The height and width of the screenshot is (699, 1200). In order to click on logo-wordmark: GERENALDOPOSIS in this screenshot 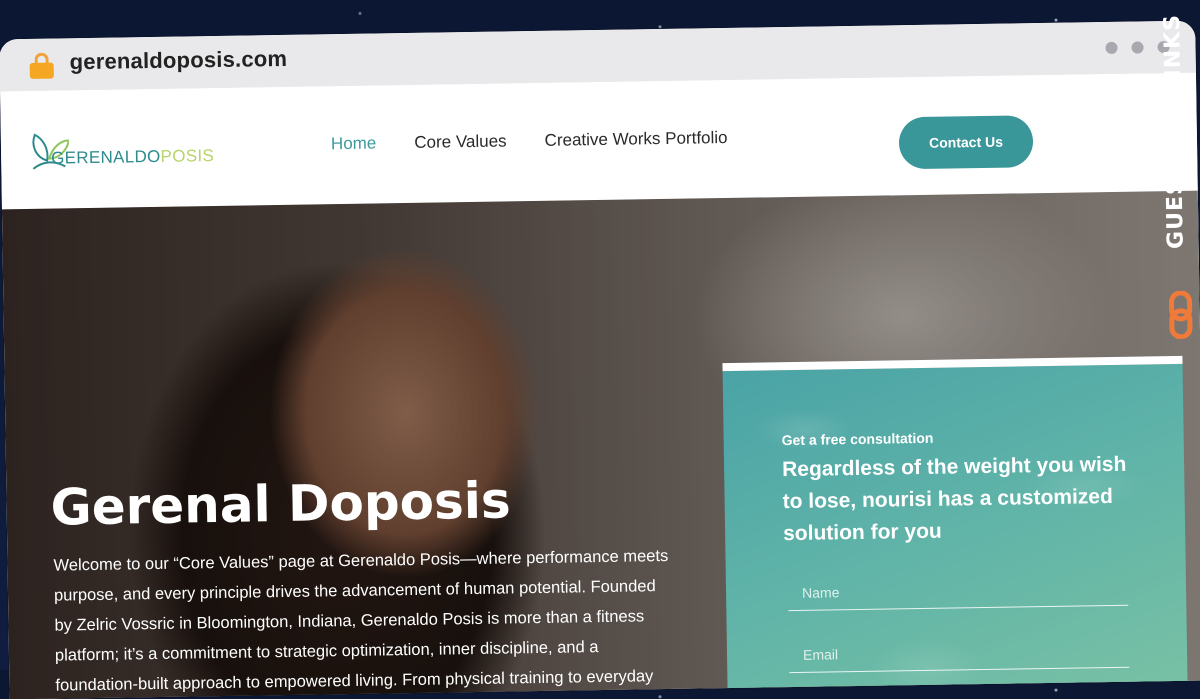, I will do `click(132, 157)`.